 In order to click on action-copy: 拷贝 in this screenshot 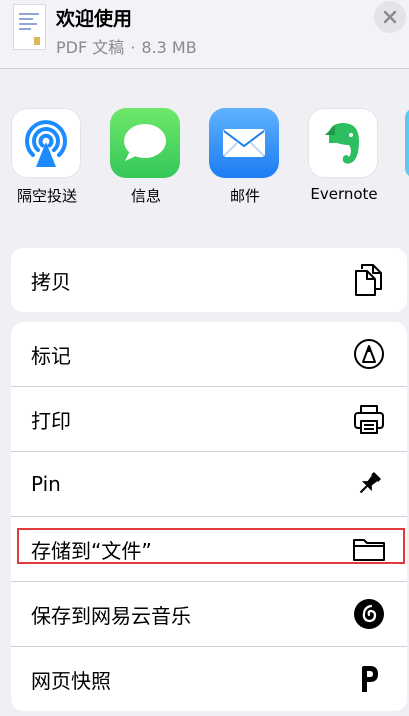, I will do `click(209, 280)`.